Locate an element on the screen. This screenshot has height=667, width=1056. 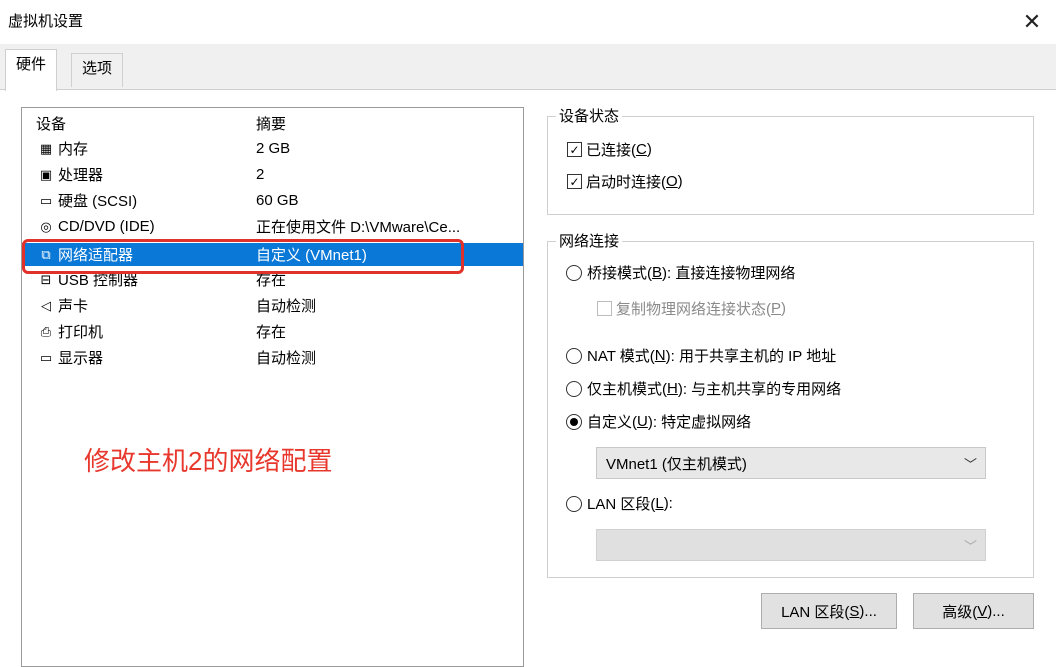
connected-suffix: ) is located at coordinates (649, 149).